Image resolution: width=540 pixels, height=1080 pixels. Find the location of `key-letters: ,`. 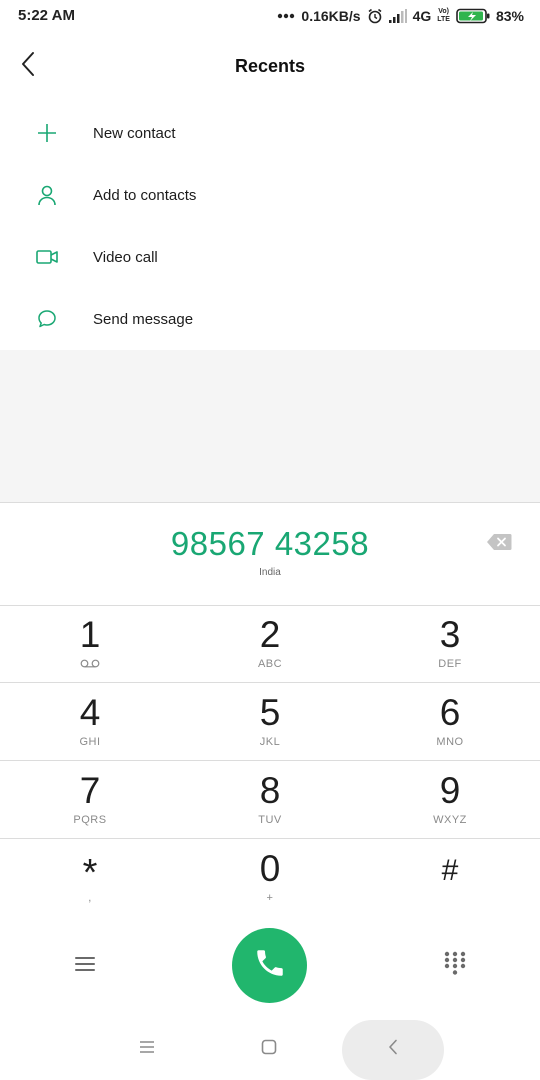

key-letters: , is located at coordinates (90, 898).